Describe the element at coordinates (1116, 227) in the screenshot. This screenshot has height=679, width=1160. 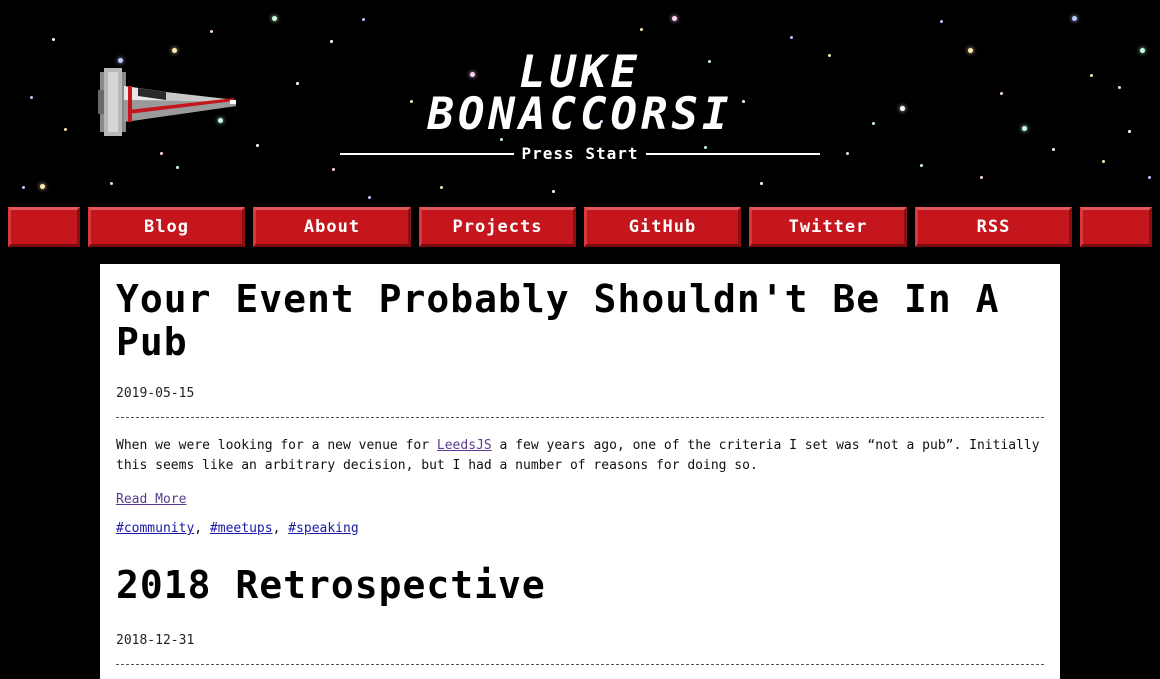
I see `nav-spacer-right` at that location.